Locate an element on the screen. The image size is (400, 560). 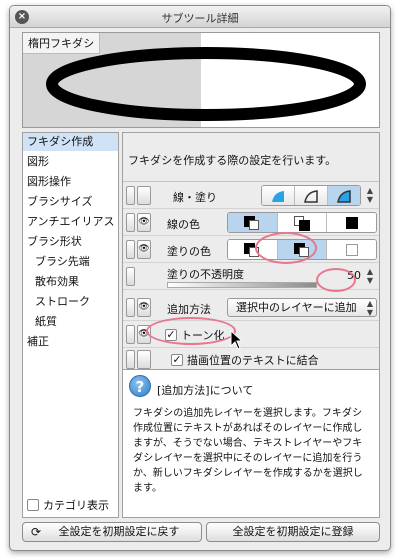
question-icon: ? is located at coordinates (140, 386).